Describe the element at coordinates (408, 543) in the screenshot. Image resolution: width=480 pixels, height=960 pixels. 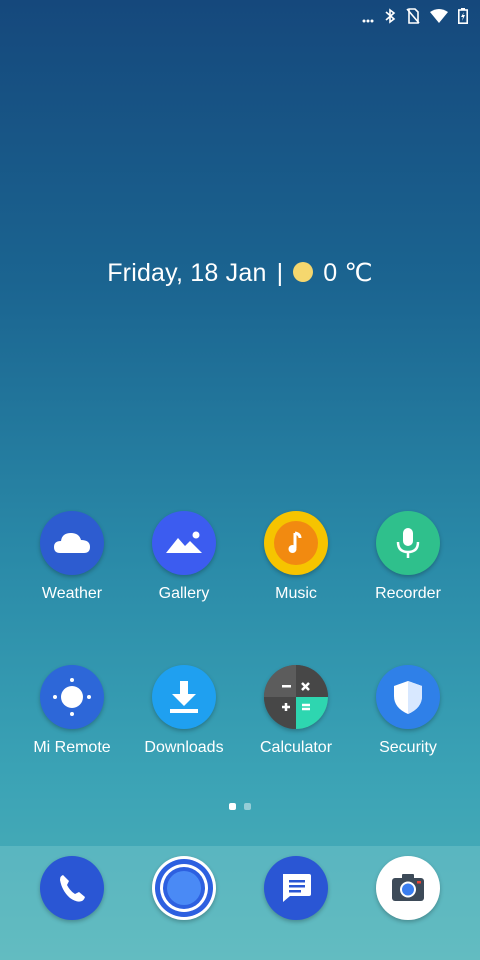
I see `microphone-icon` at that location.